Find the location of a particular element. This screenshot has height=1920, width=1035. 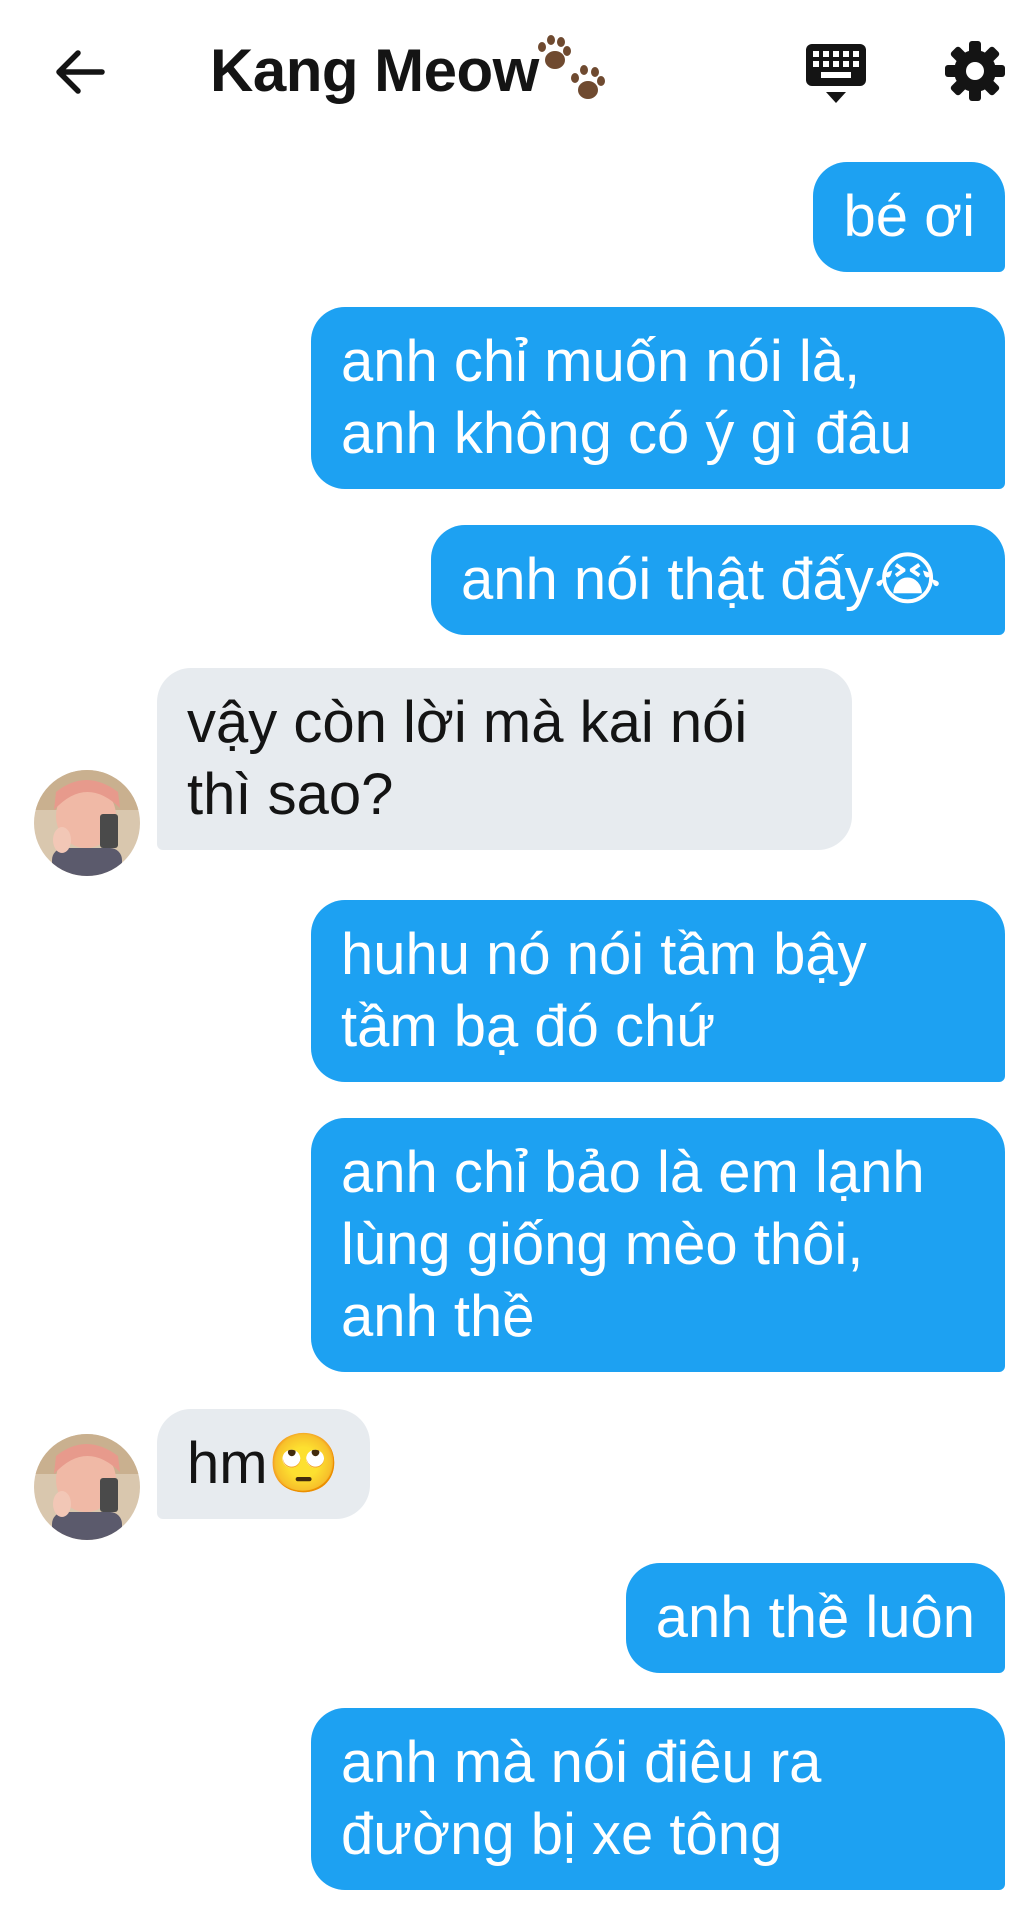

outgoing-message: anh nói thật đấy😭 is located at coordinates (718, 580).